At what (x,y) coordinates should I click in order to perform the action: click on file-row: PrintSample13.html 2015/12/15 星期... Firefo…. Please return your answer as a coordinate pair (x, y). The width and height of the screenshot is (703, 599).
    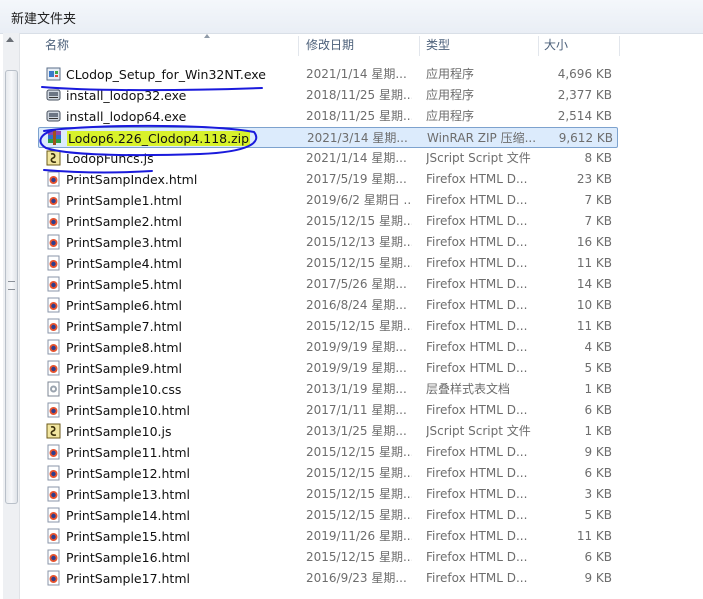
    Looking at the image, I should click on (327, 494).